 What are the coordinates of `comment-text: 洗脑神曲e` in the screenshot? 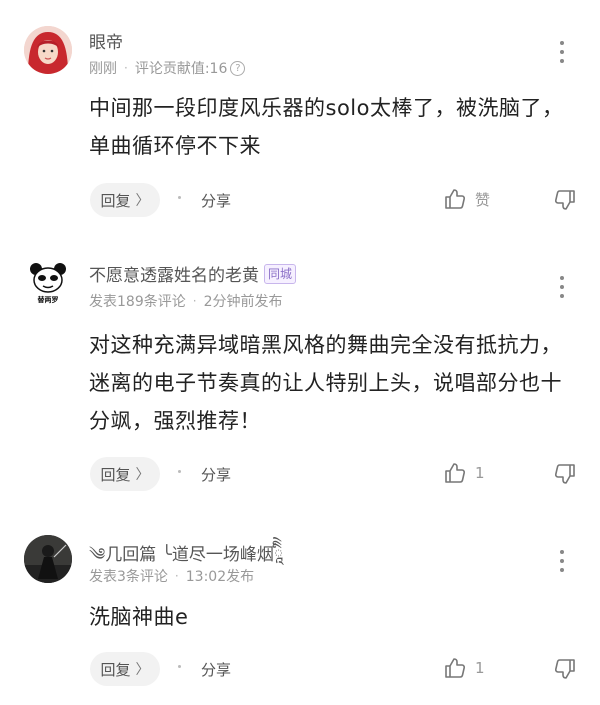 It's located at (339, 617).